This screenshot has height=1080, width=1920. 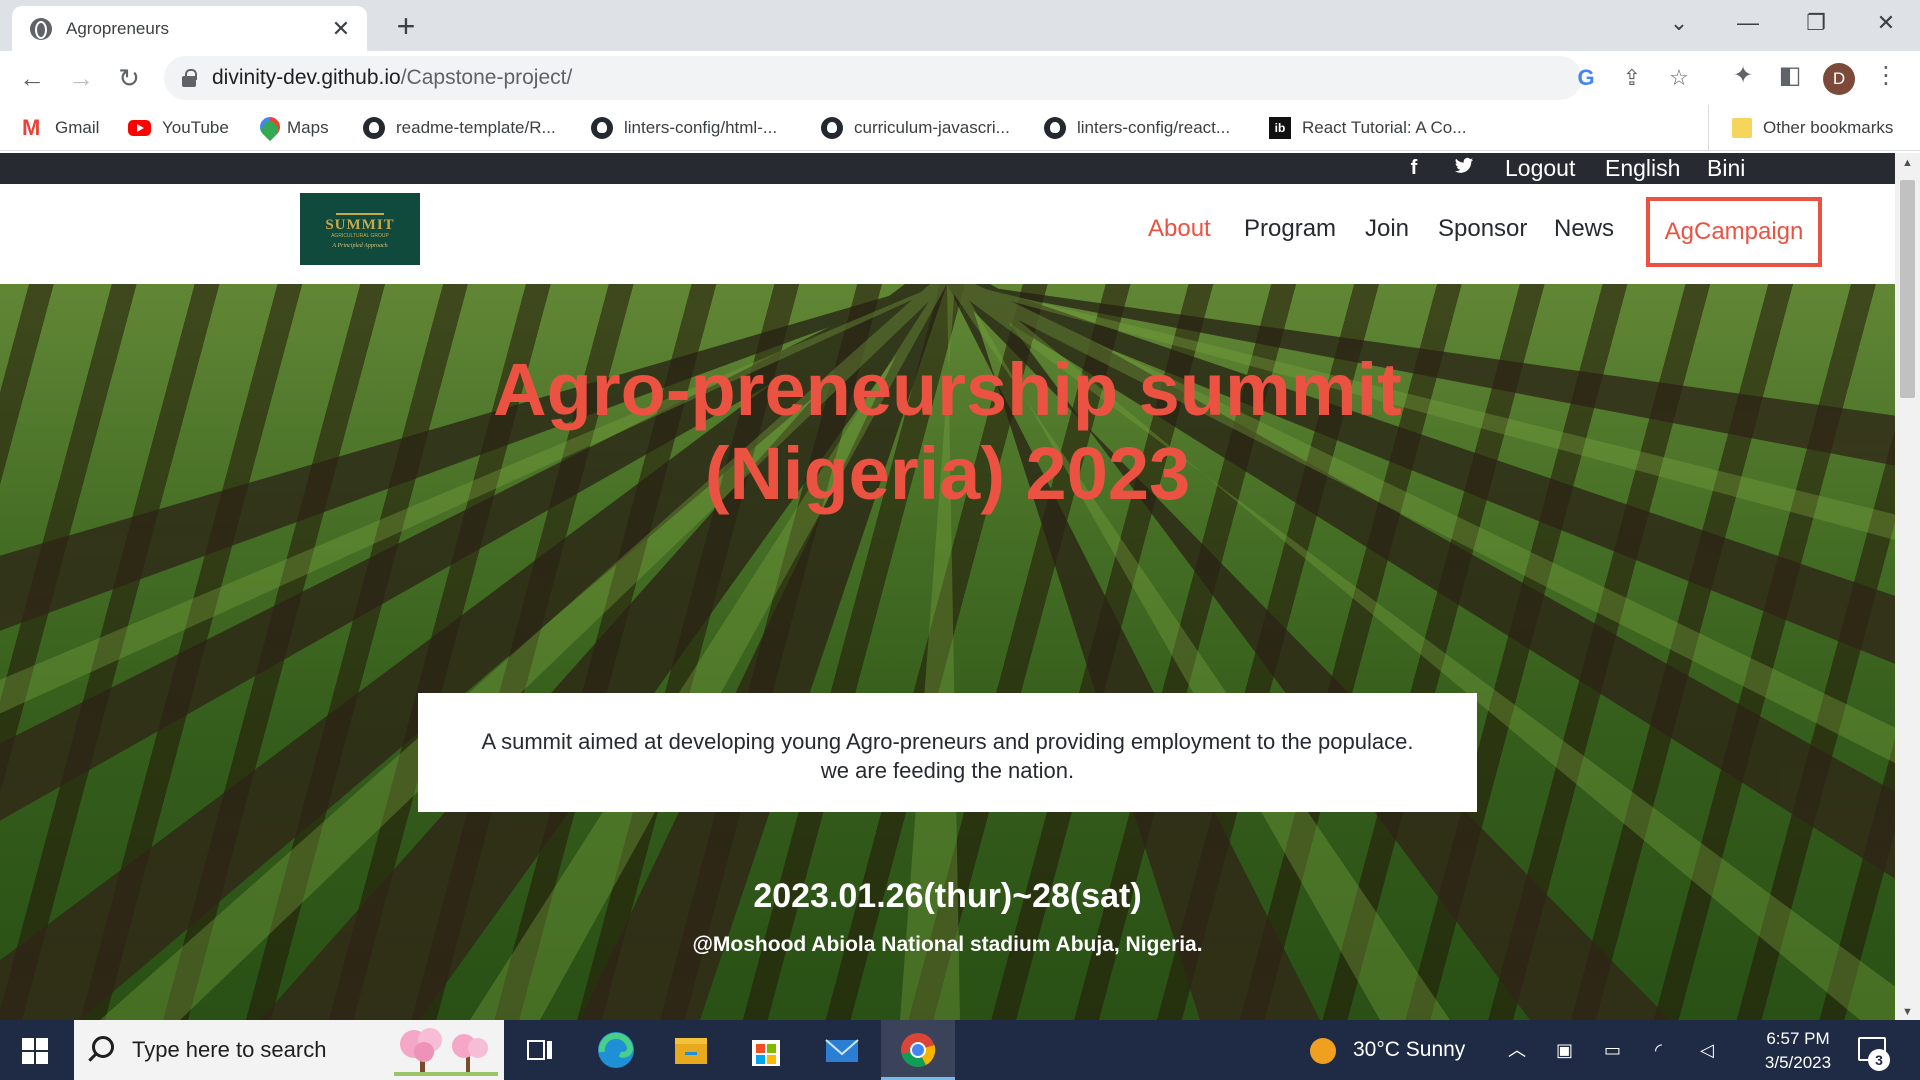 I want to click on close-window-icon: ✕, so click(x=1886, y=23).